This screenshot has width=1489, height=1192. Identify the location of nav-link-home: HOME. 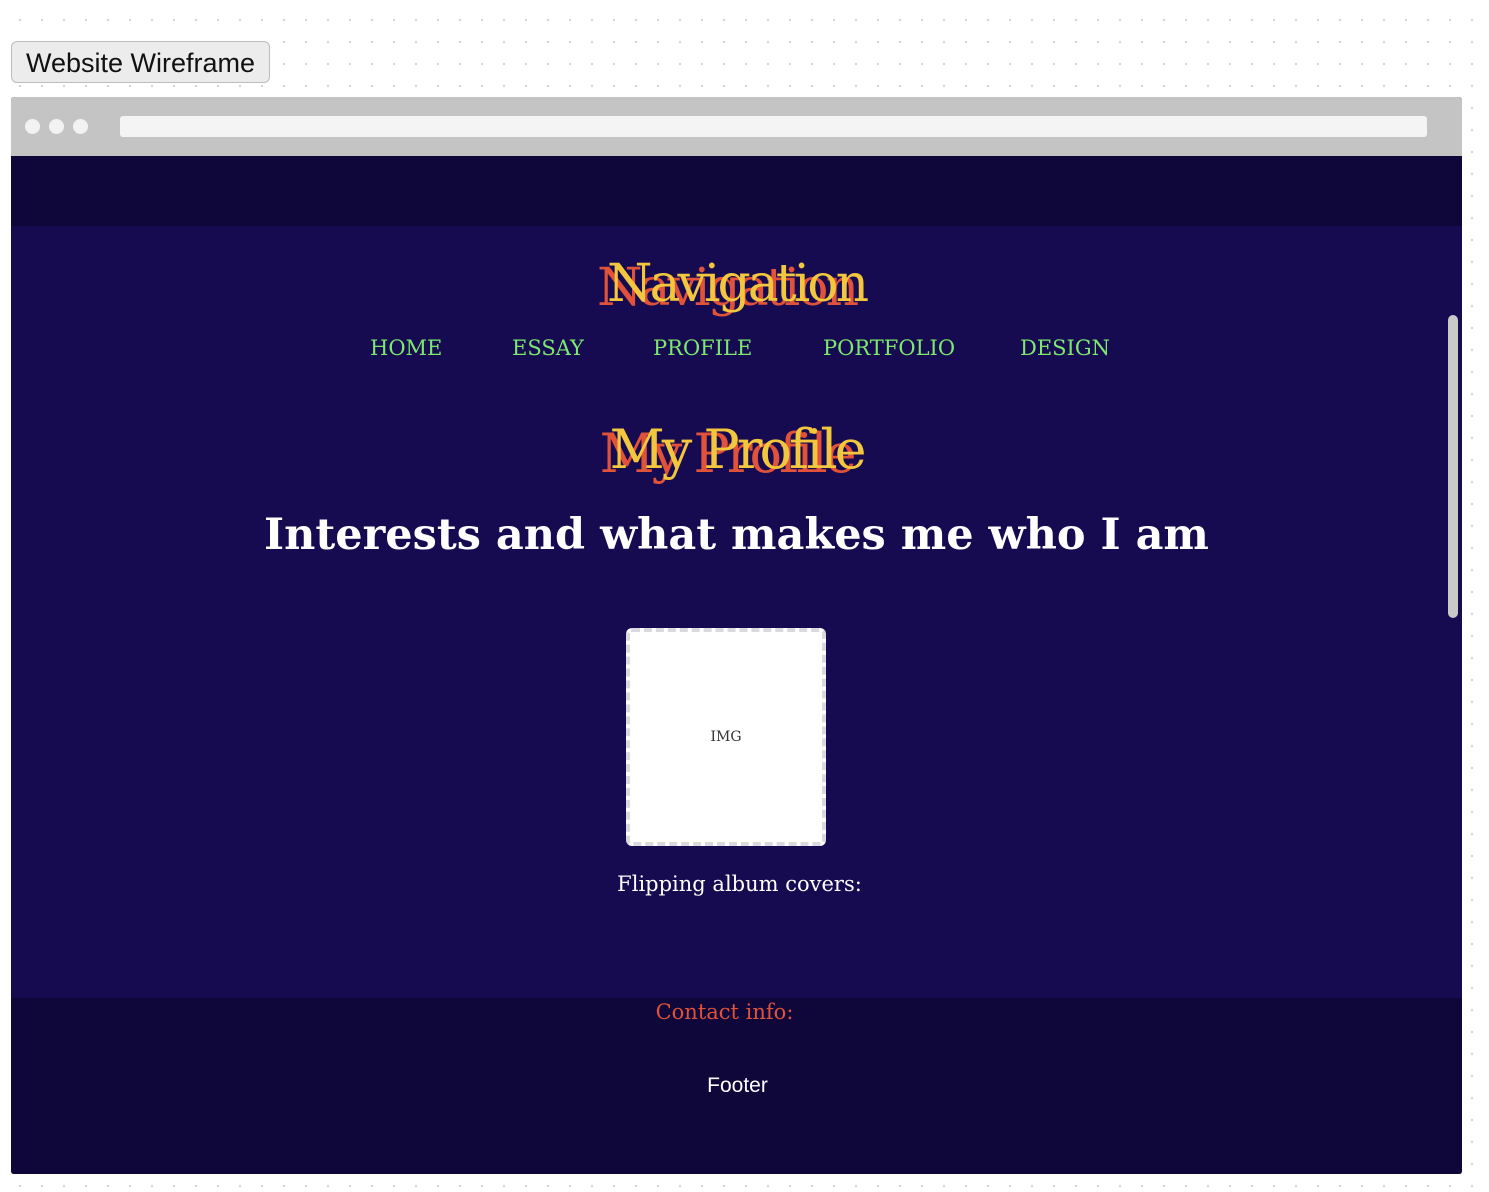
(406, 348).